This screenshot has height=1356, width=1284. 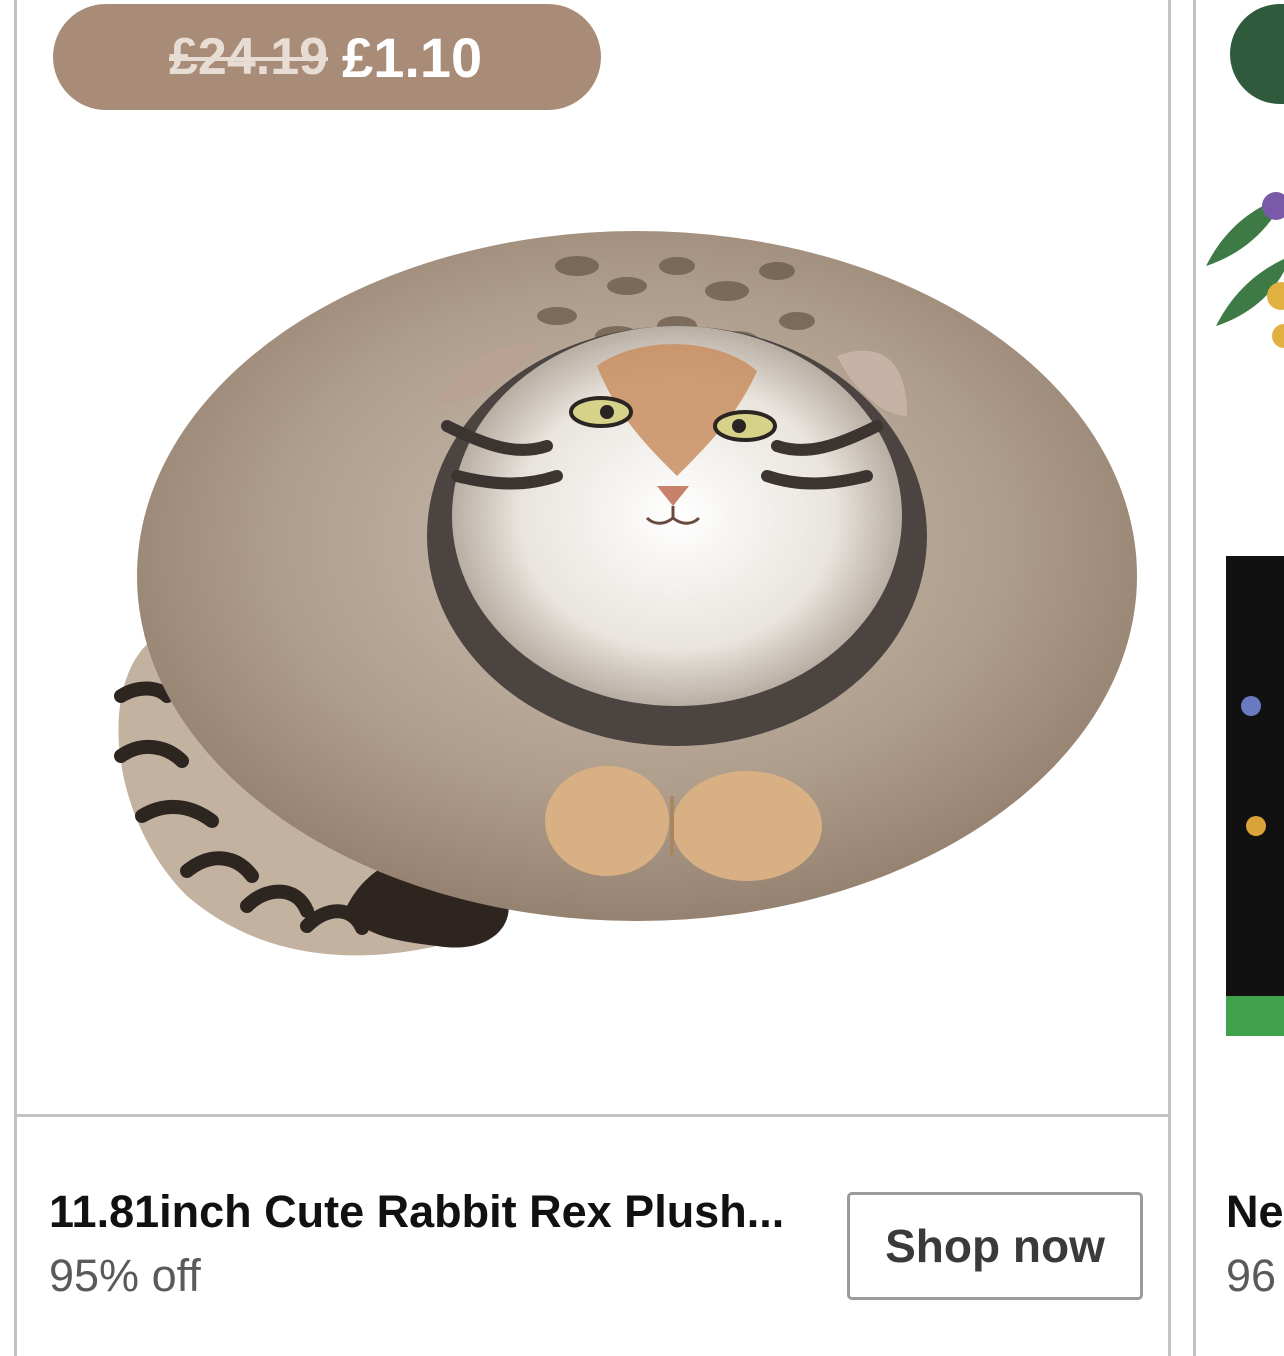 I want to click on next-product-card: Ne 96, so click(x=1238, y=678).